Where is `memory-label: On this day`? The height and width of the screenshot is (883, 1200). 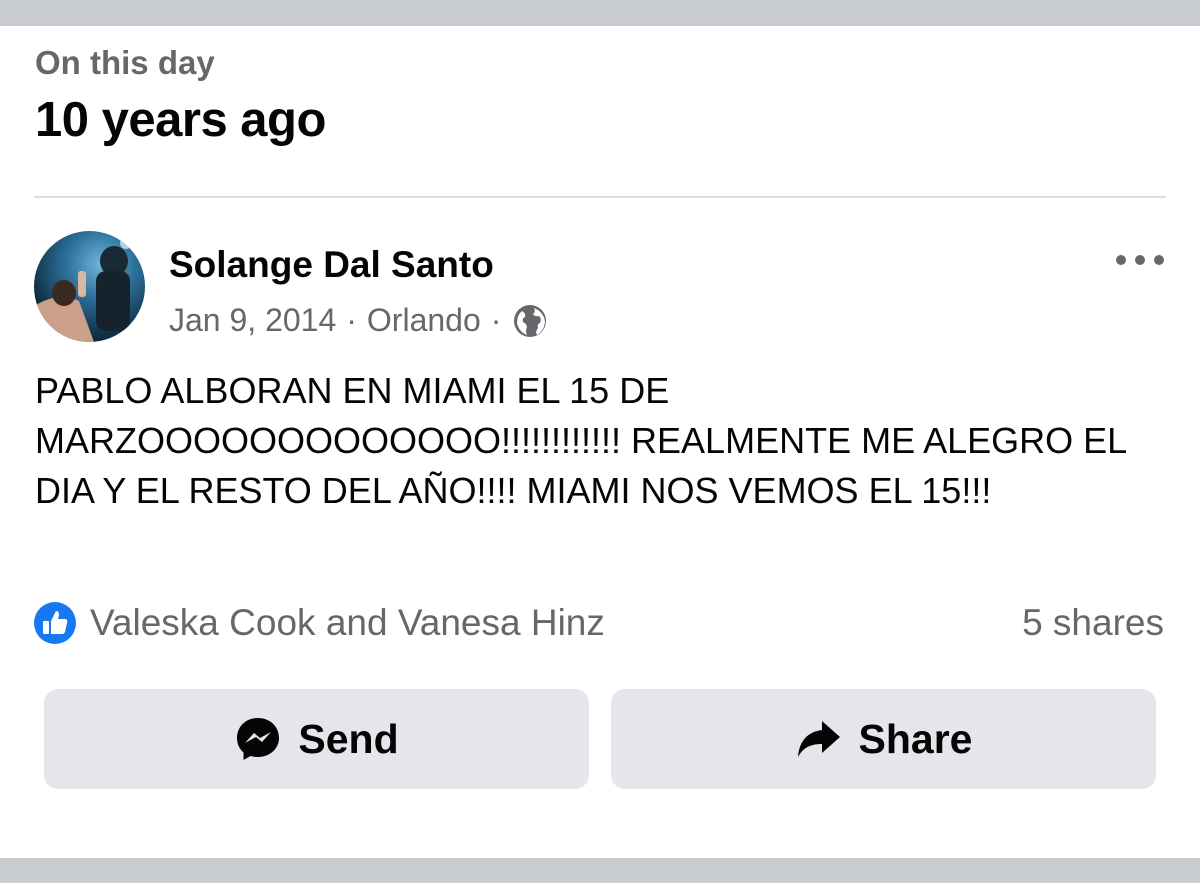
memory-label: On this day is located at coordinates (125, 62).